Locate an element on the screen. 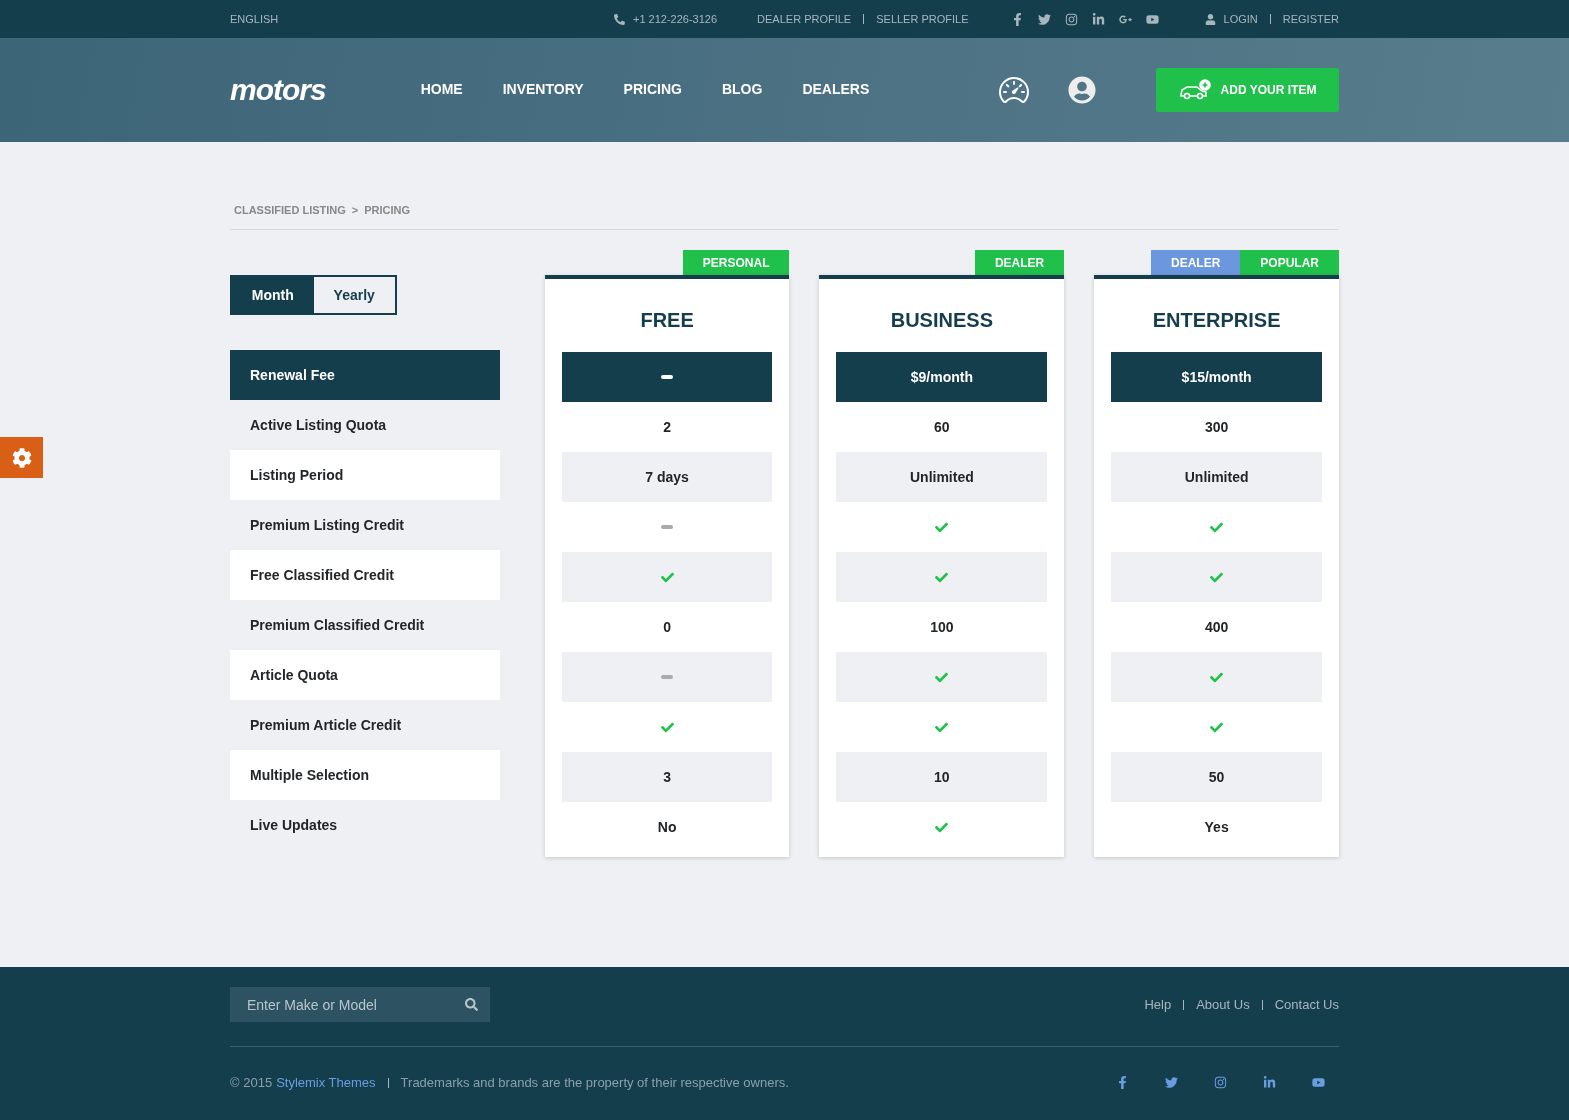  nav-link: HOME is located at coordinates (441, 90).